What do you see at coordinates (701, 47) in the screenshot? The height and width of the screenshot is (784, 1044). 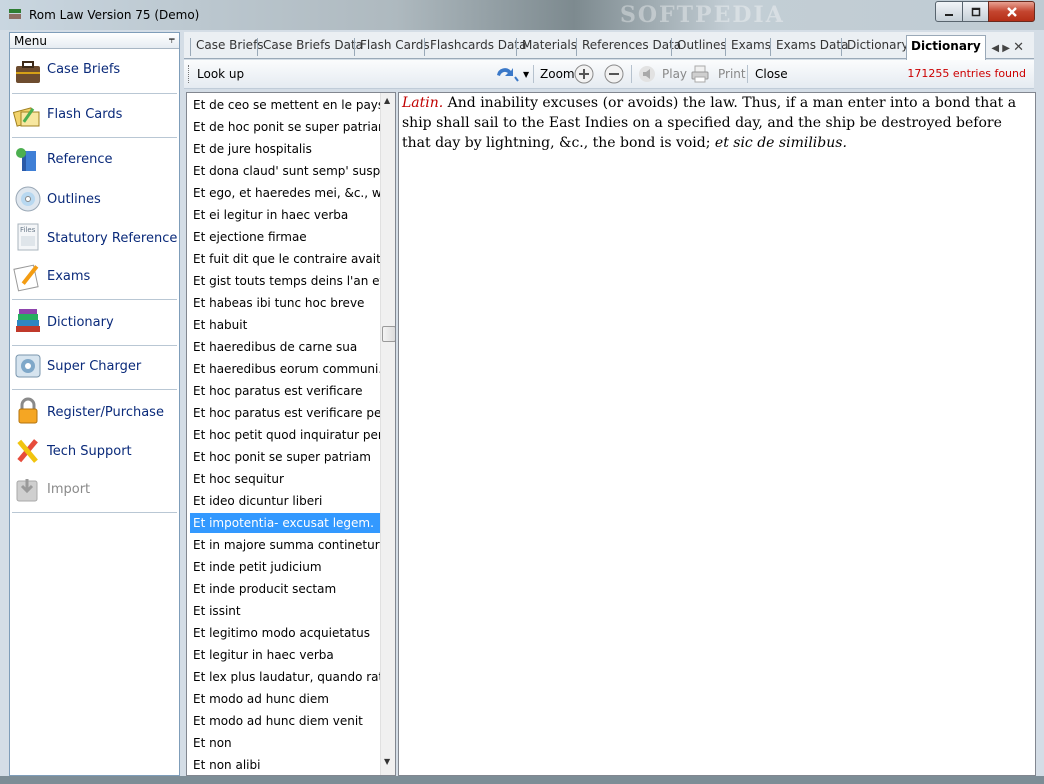 I see `tab-outlines: Outlines` at bounding box center [701, 47].